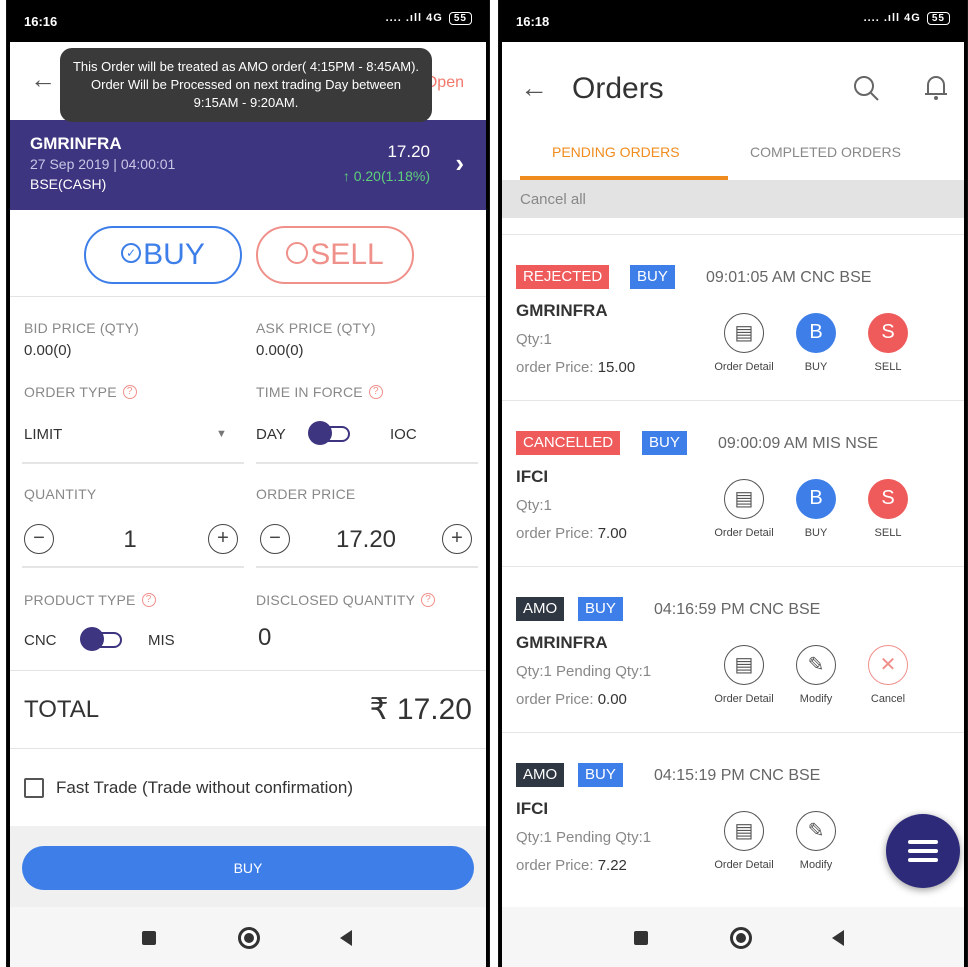 The image size is (968, 967). Describe the element at coordinates (248, 868) in the screenshot. I see `submit-buy-button: BUY` at that location.